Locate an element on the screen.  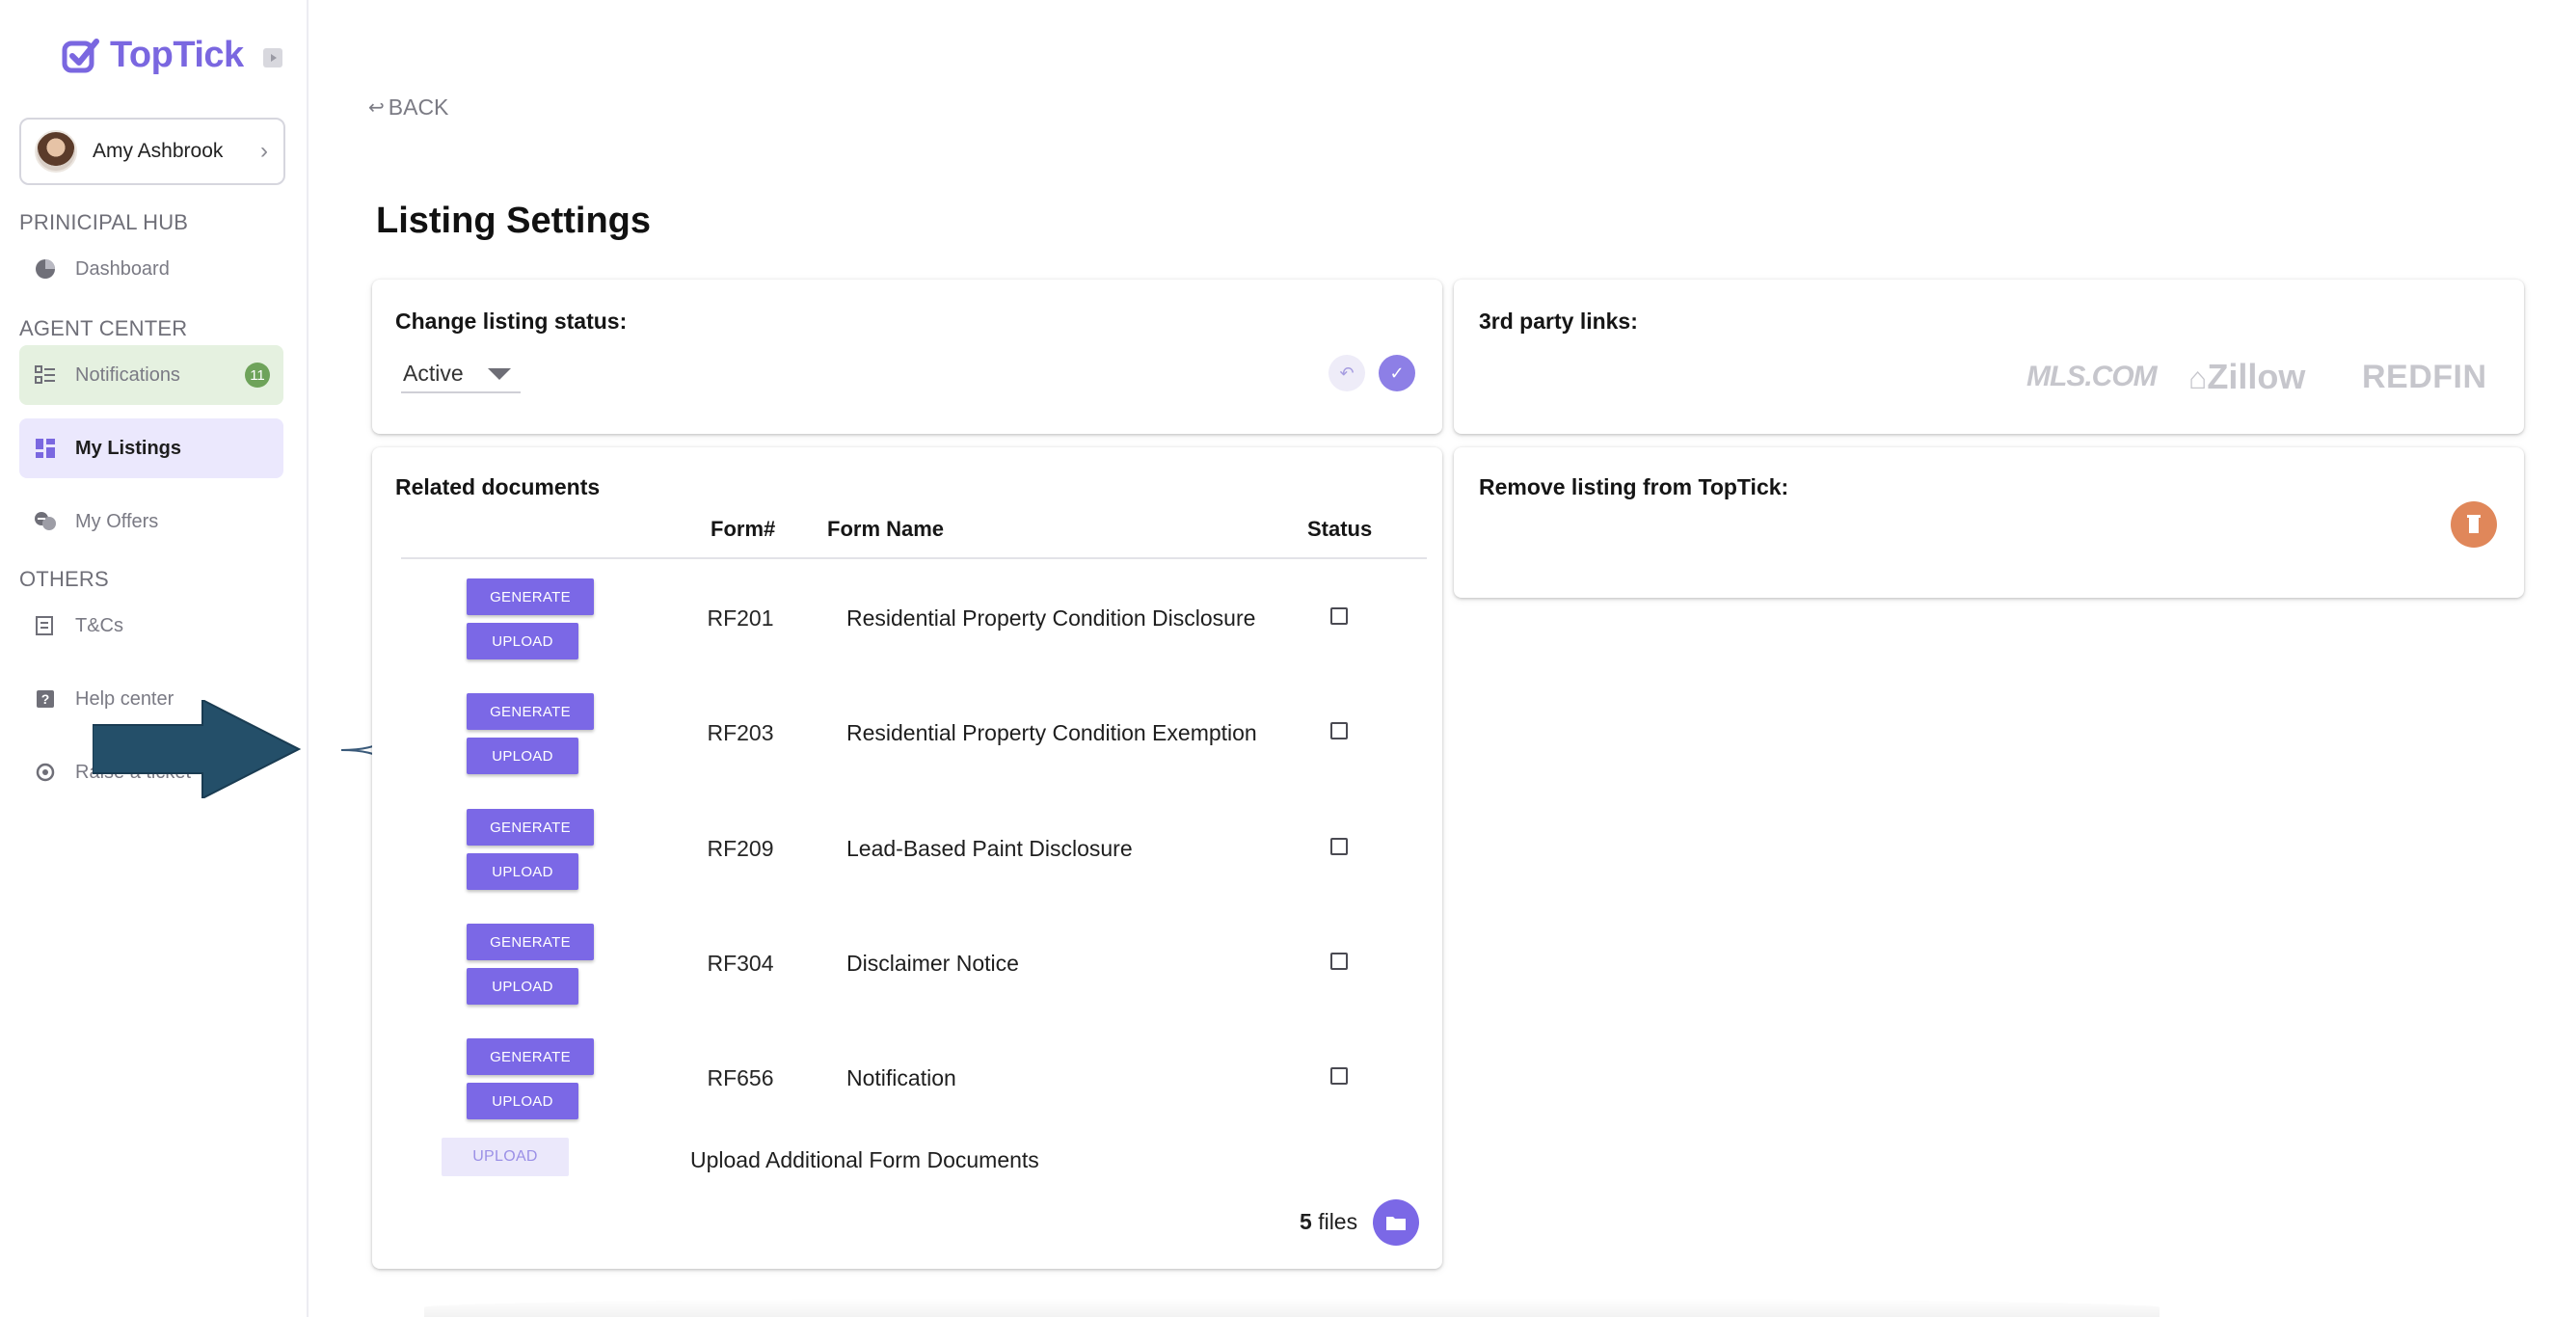
files-count: 5 files is located at coordinates (1329, 1222).